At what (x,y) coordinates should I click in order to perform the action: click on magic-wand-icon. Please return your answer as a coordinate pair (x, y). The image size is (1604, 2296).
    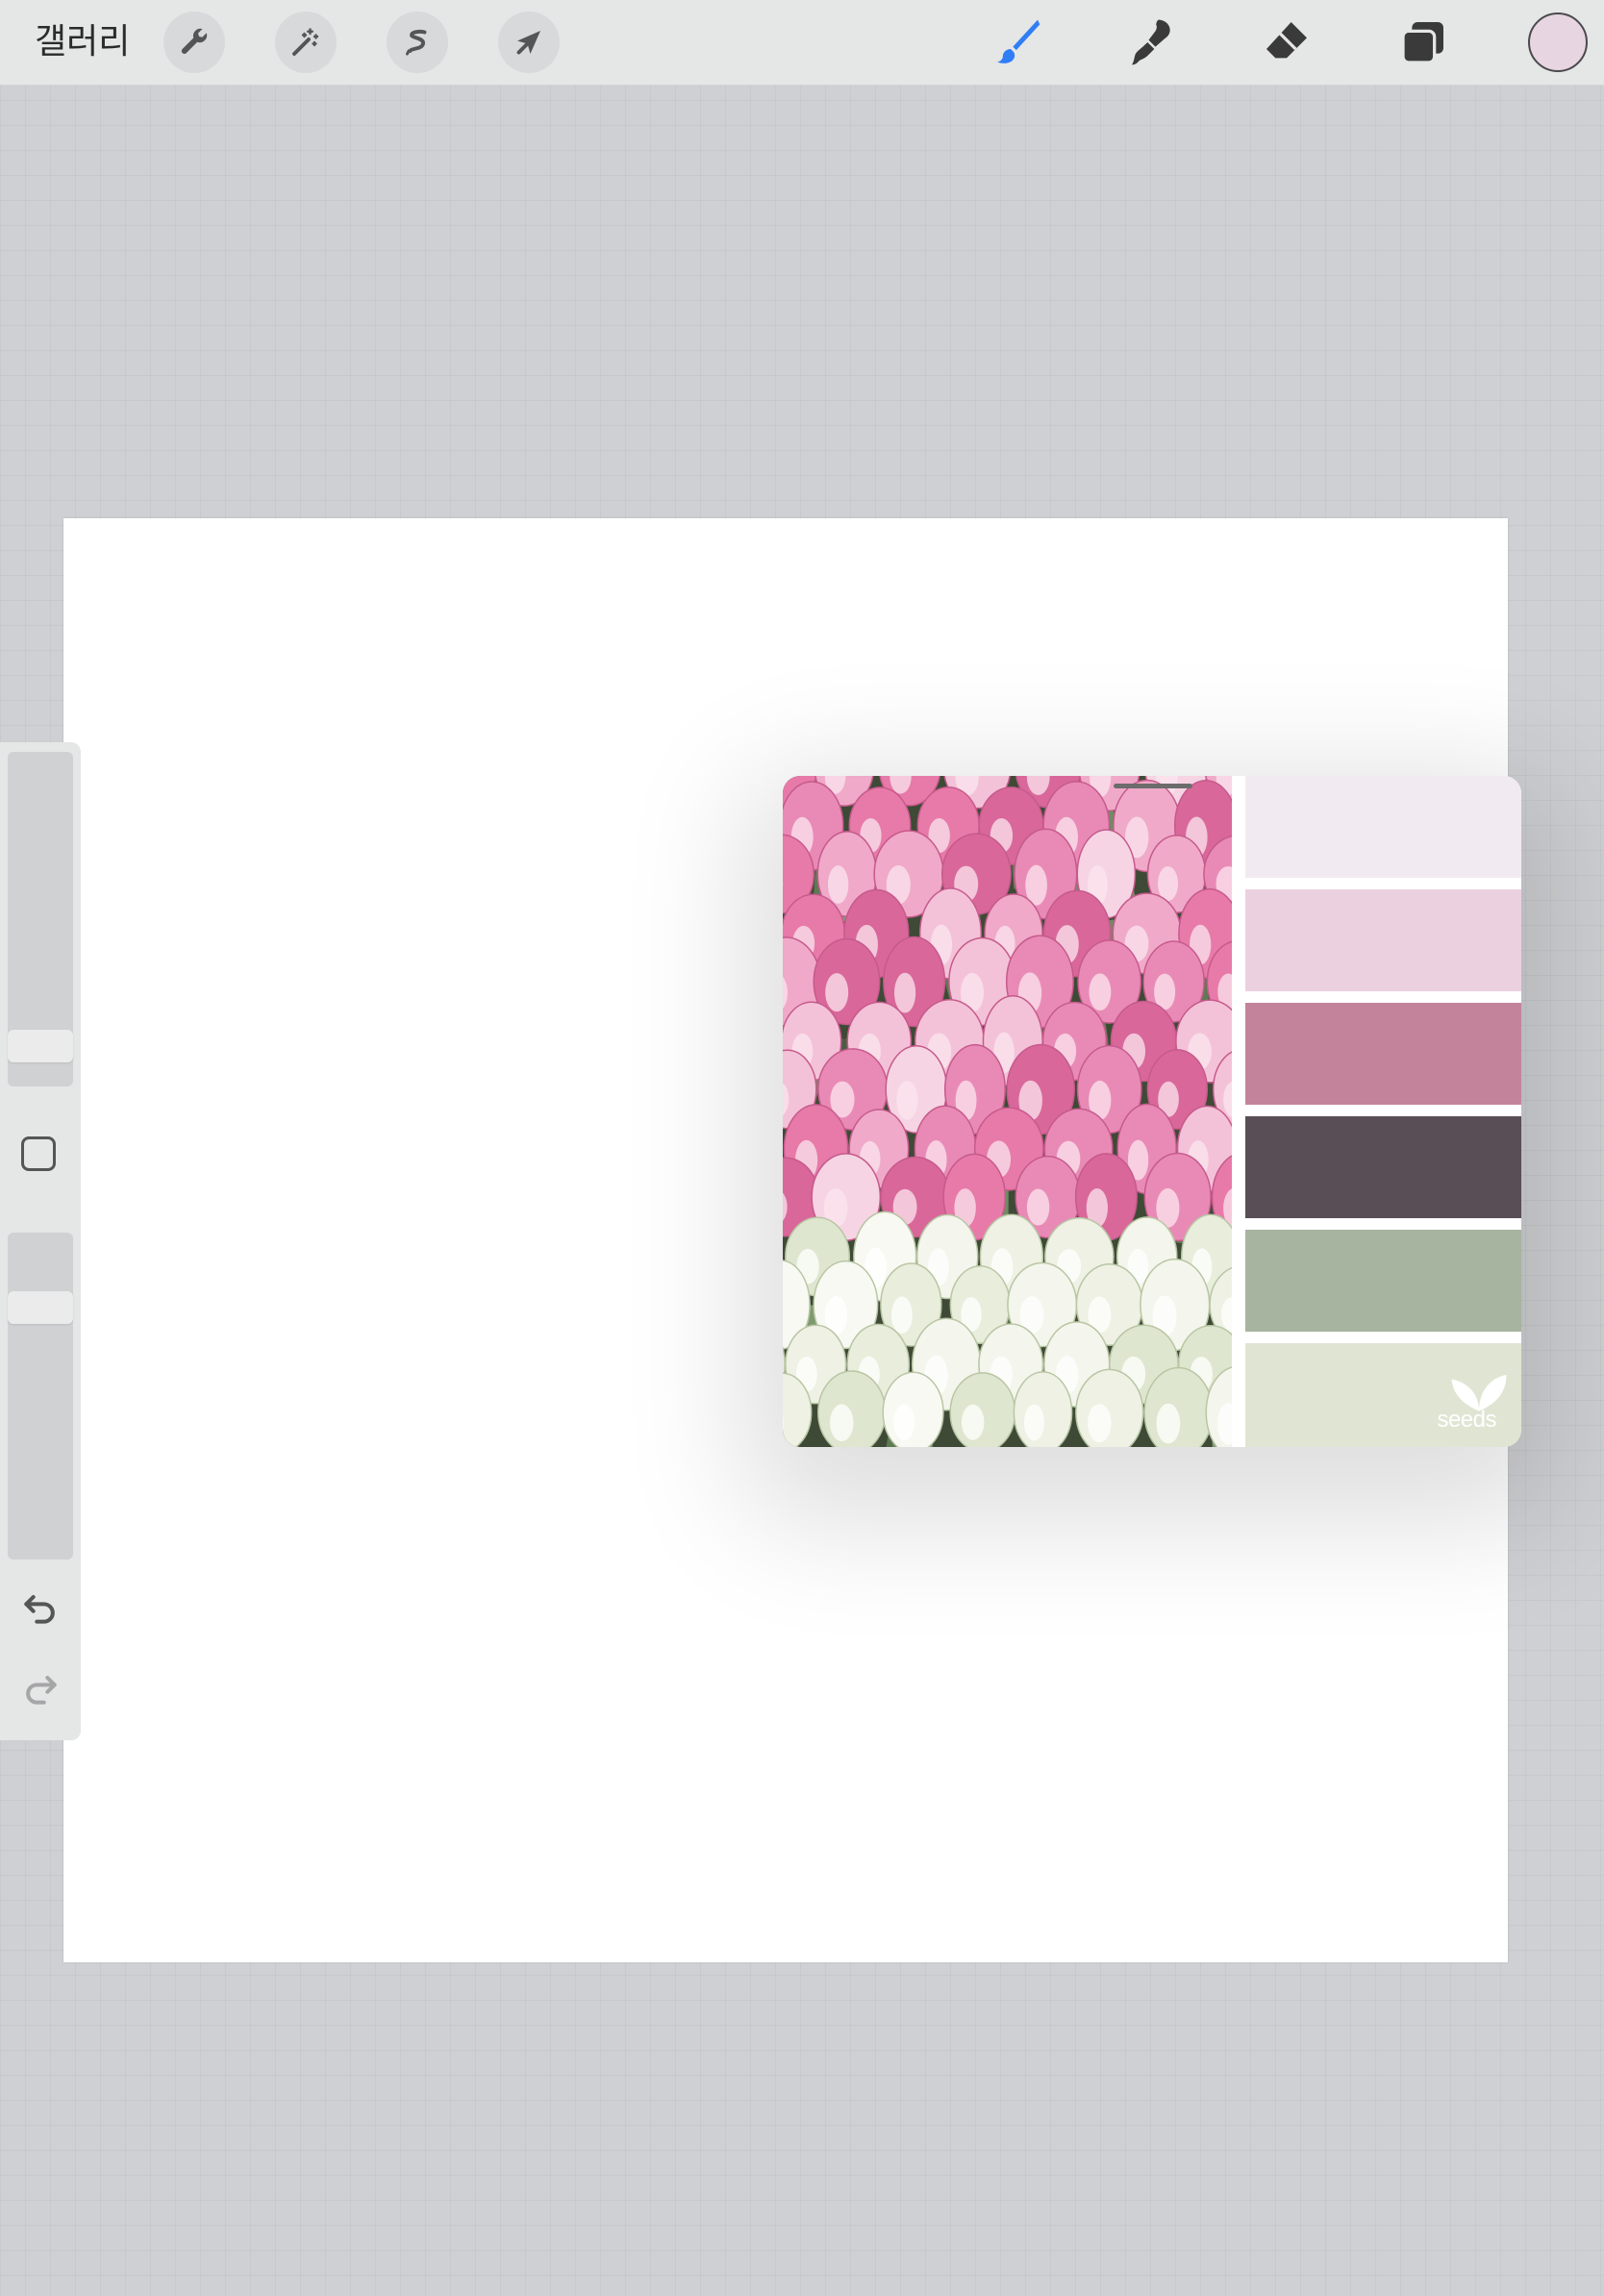
    Looking at the image, I should click on (305, 42).